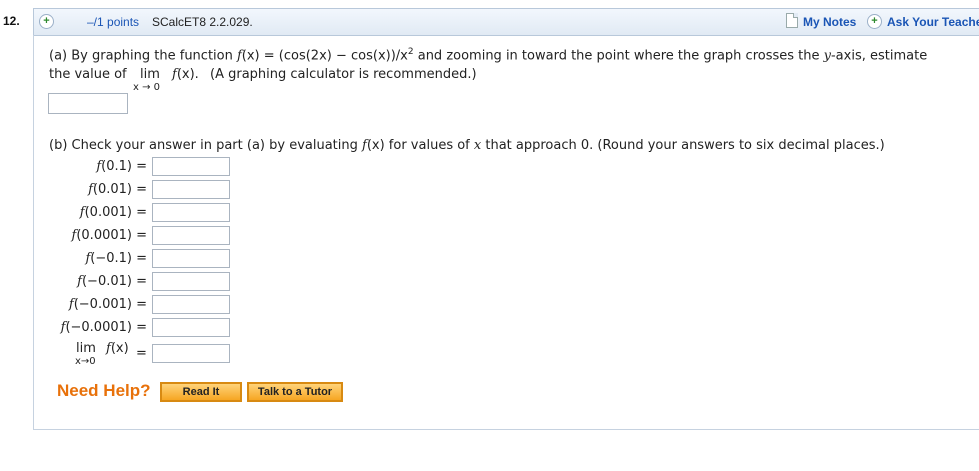 The height and width of the screenshot is (471, 979). Describe the element at coordinates (112, 281) in the screenshot. I see `row-label-6: f(−0.01) =` at that location.